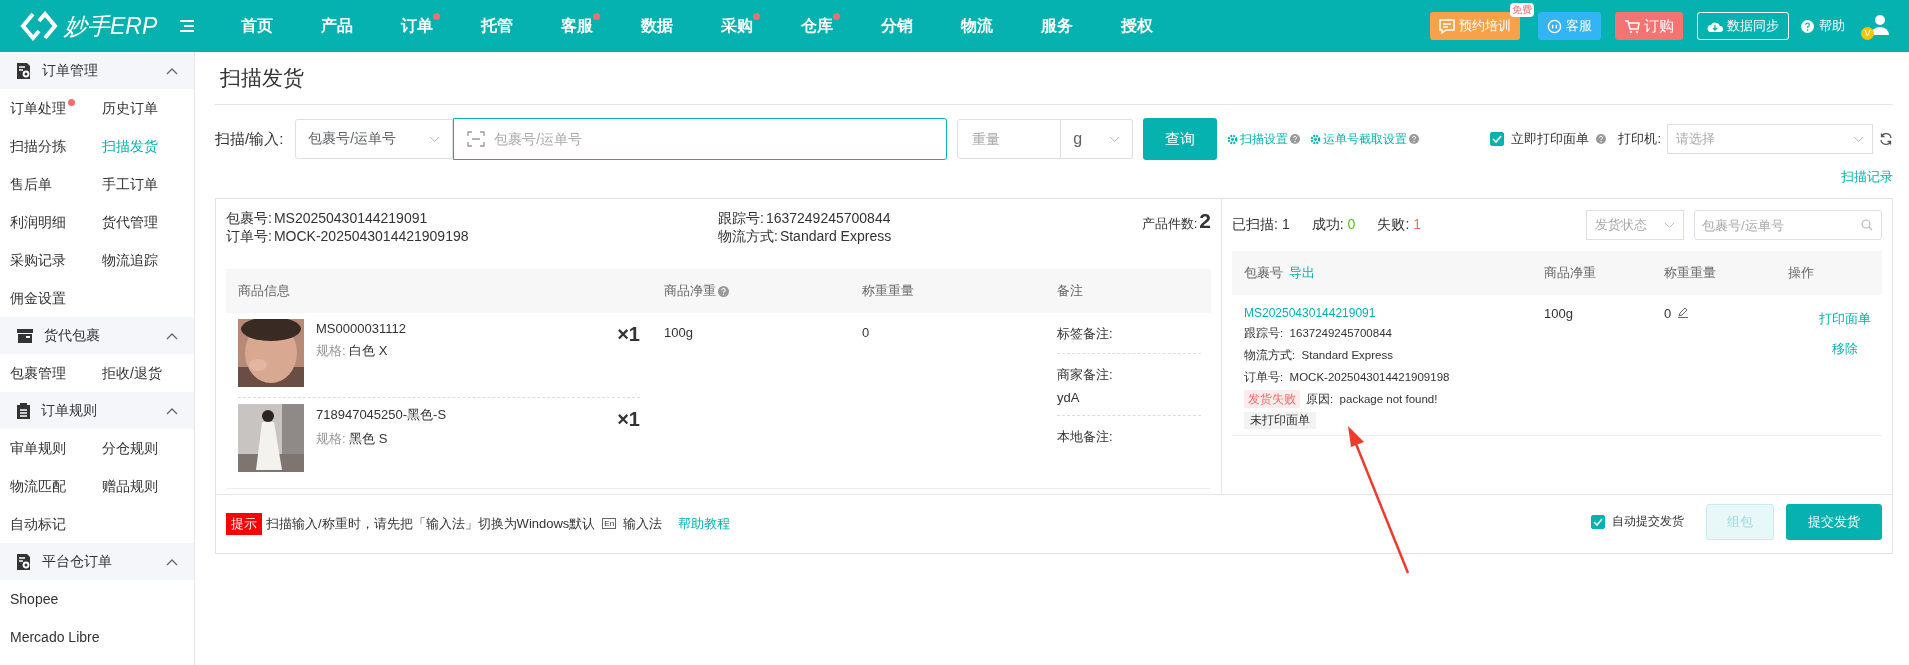 This screenshot has width=1909, height=665. What do you see at coordinates (134, 448) in the screenshot?
I see `sidebar-item: 分仓规则` at bounding box center [134, 448].